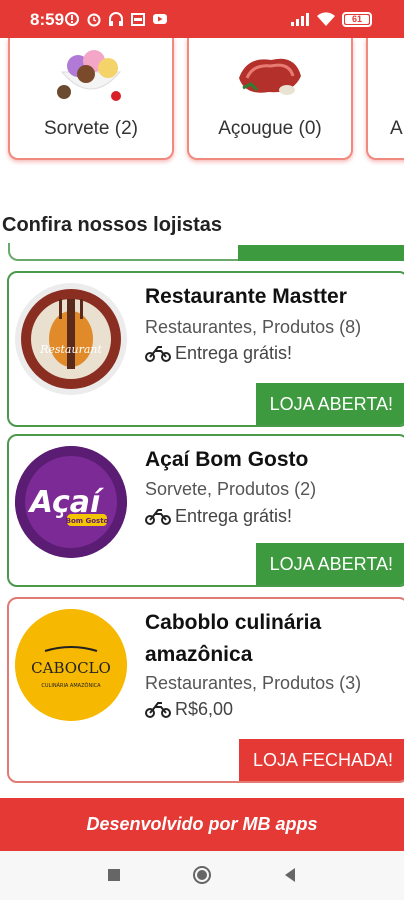 The width and height of the screenshot is (404, 900). I want to click on status-bar: 8:59 61, so click(202, 19).